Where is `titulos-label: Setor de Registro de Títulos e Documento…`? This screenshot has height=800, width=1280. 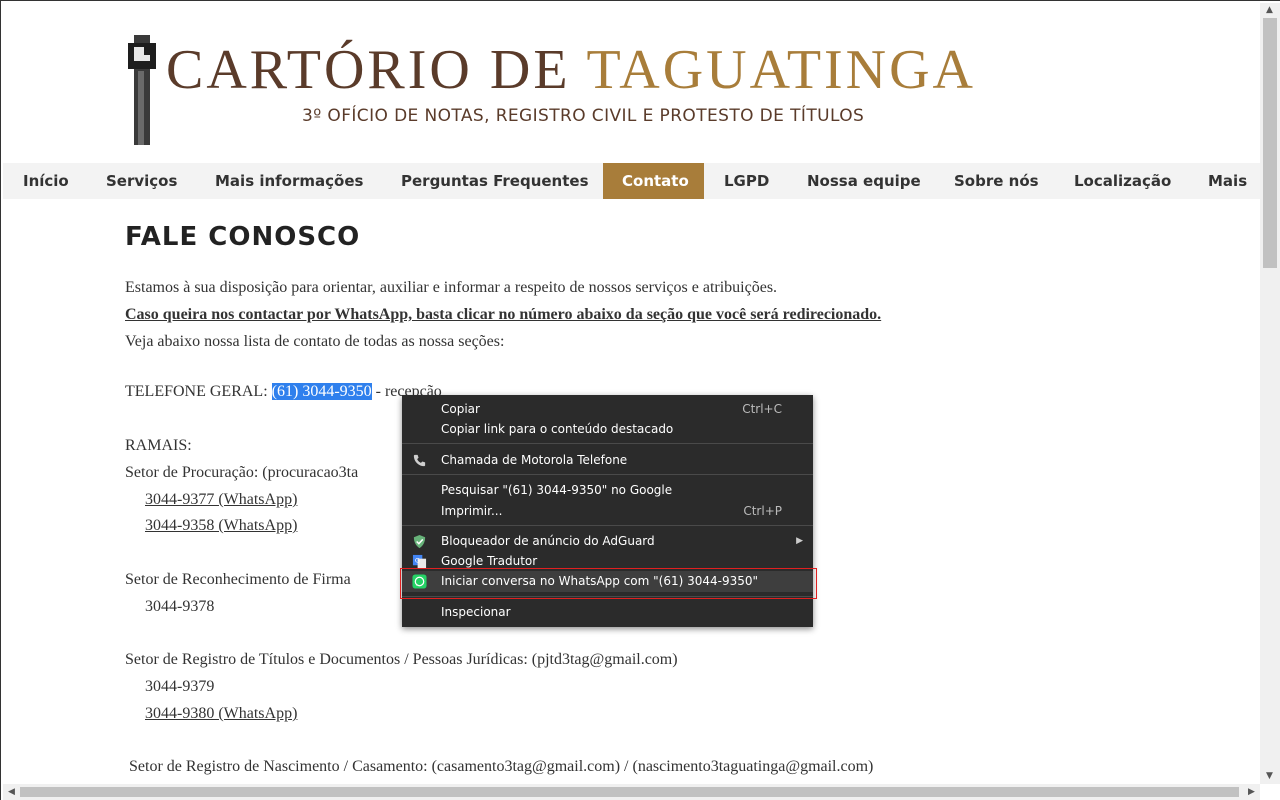
titulos-label: Setor de Registro de Títulos e Documento… is located at coordinates (401, 659).